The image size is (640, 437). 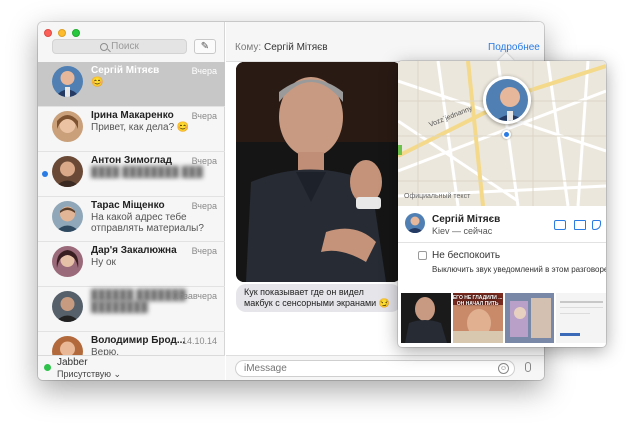 I want to click on map-caption: Официальный текст, so click(x=437, y=196).